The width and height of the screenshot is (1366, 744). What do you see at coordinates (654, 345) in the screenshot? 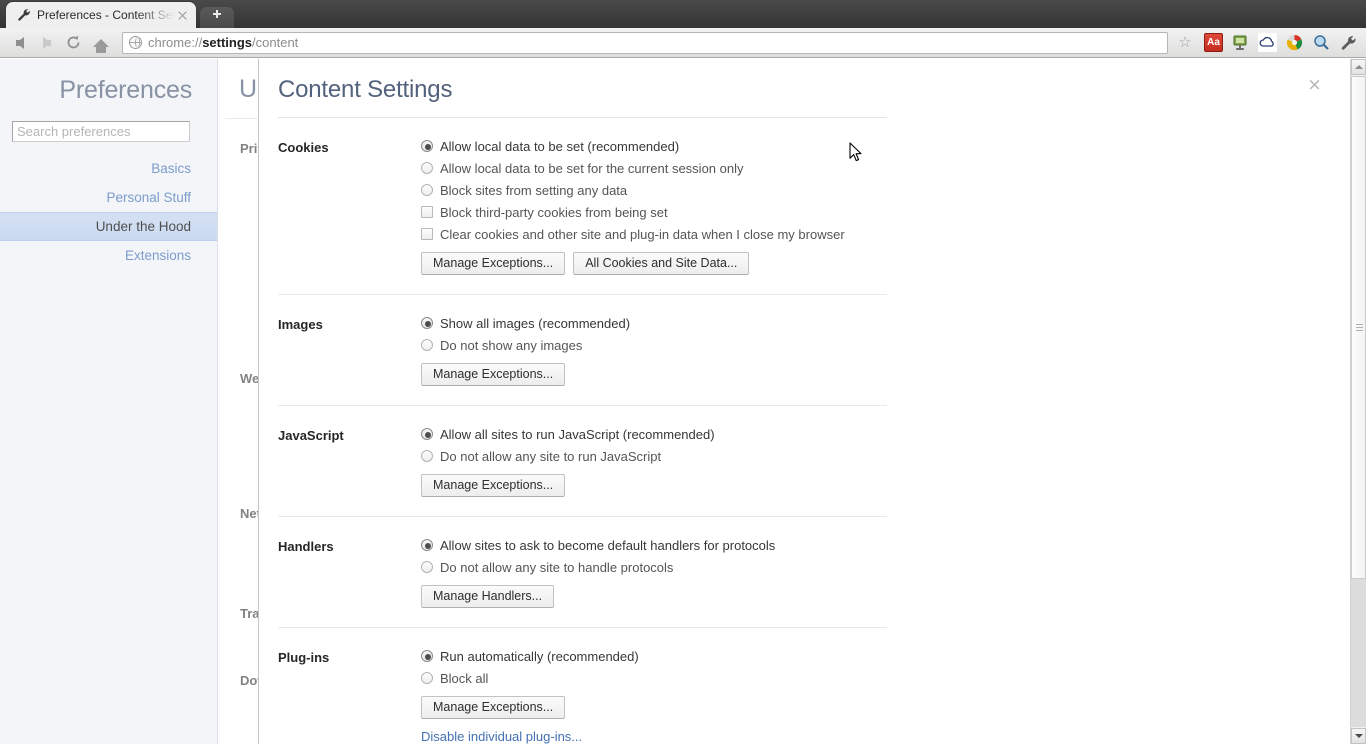
I see `option-row: Do not show any images` at bounding box center [654, 345].